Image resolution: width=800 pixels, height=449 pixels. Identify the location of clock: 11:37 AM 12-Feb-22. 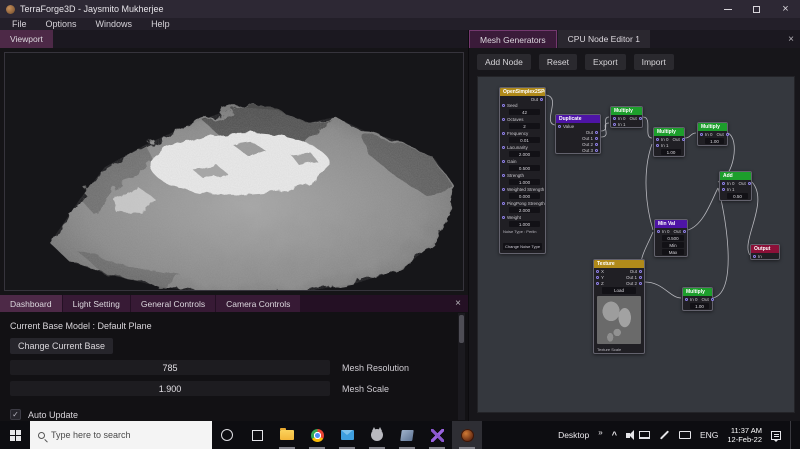
(744, 435).